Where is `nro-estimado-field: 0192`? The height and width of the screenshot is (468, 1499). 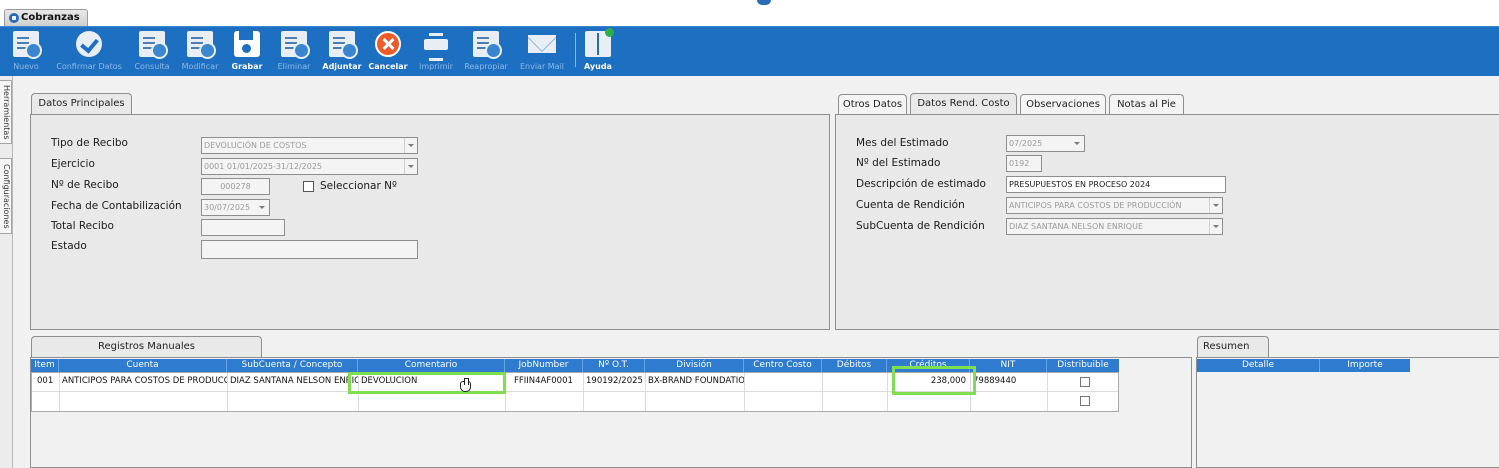
nro-estimado-field: 0192 is located at coordinates (1024, 163).